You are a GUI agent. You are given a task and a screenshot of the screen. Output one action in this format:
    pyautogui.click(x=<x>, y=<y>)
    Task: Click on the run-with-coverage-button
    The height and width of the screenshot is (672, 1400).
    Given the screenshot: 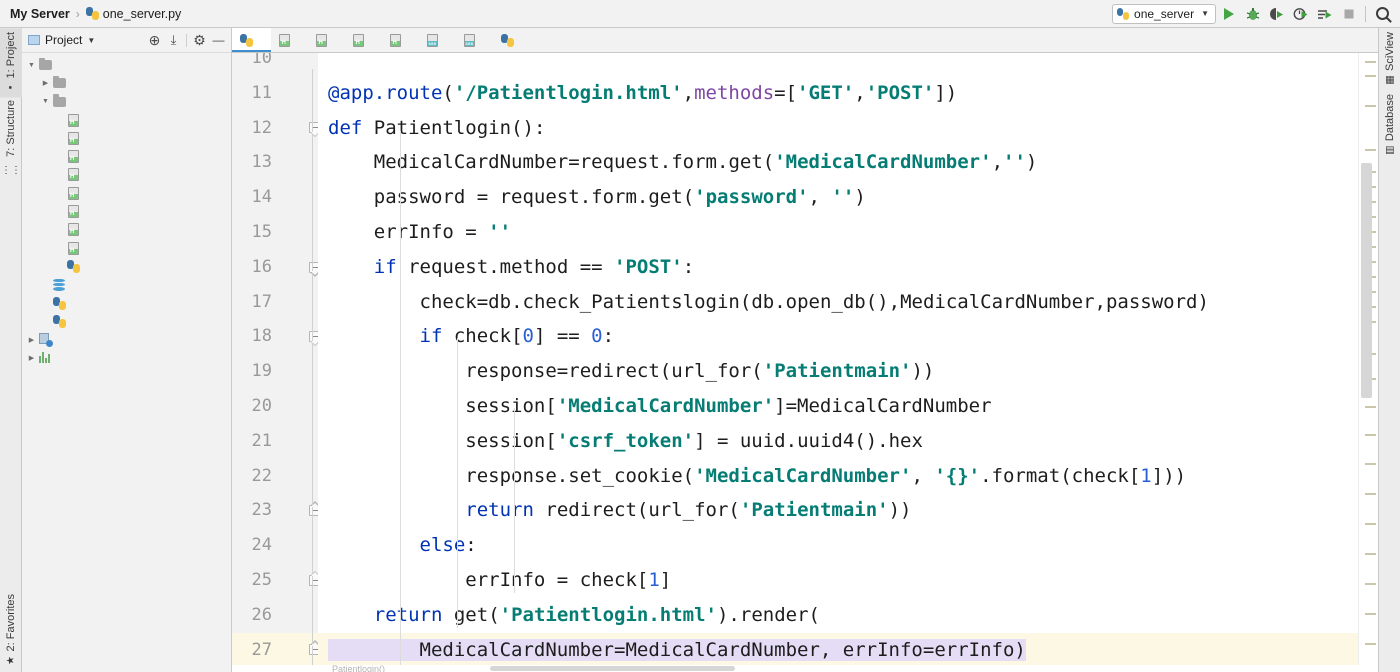 What is the action you would take?
    pyautogui.click(x=1276, y=14)
    